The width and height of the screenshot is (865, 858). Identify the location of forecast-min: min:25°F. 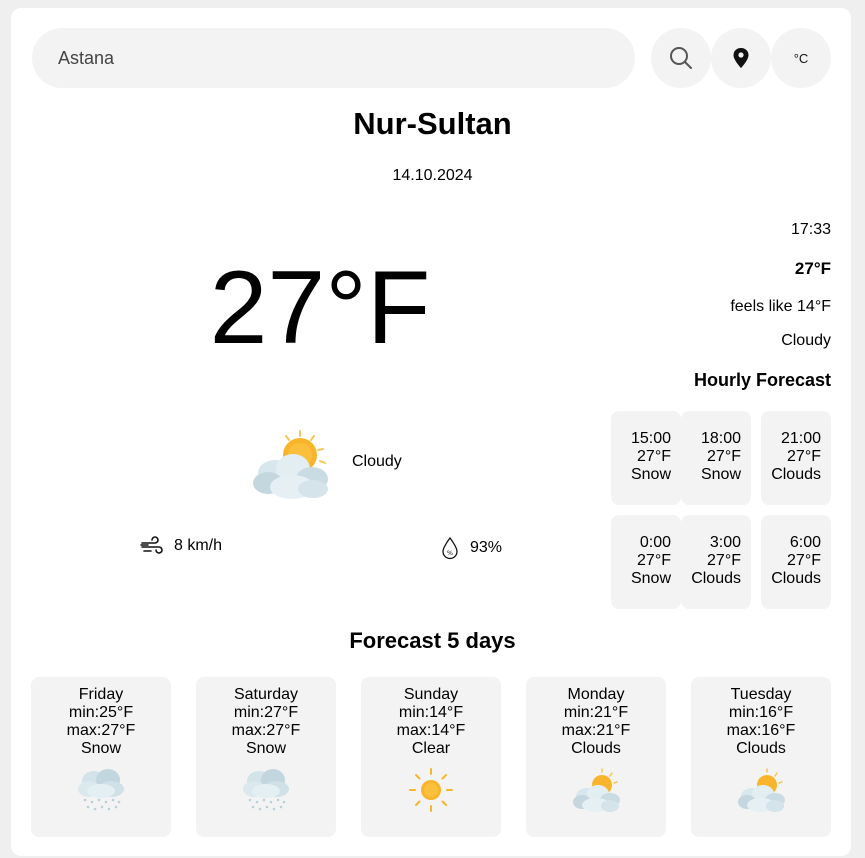
(101, 712).